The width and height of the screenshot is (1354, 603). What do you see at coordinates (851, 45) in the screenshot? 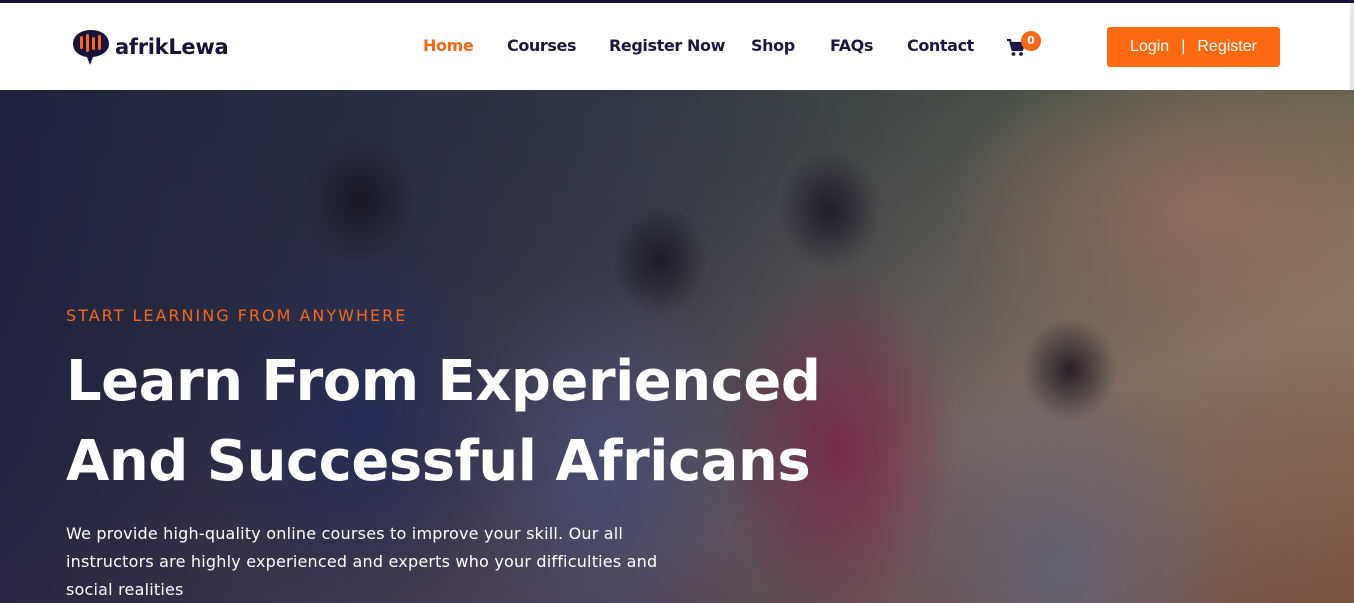
I see `nav-item-faqs: FAQs` at bounding box center [851, 45].